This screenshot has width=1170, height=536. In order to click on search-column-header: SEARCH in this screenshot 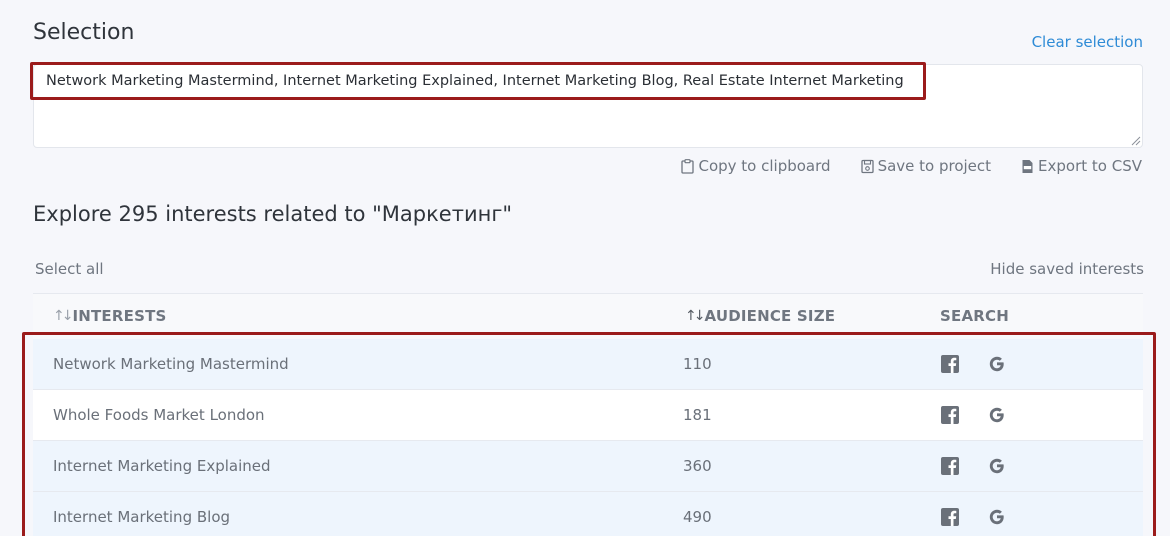, I will do `click(974, 316)`.